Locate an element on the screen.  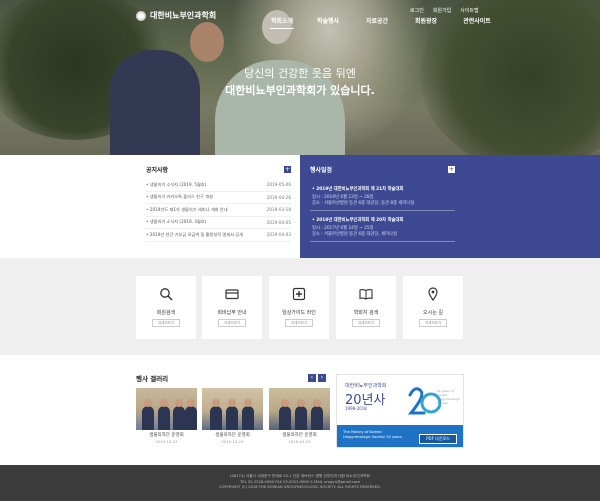
hero-headline-line1: 당신의 건강한 웃음 뒤엔 is located at coordinates (300, 73).